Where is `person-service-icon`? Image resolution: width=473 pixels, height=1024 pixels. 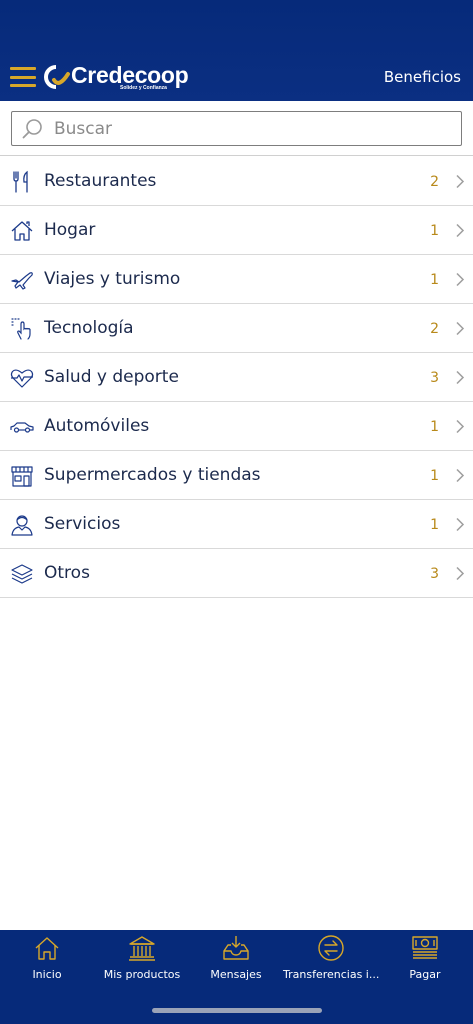 person-service-icon is located at coordinates (22, 525).